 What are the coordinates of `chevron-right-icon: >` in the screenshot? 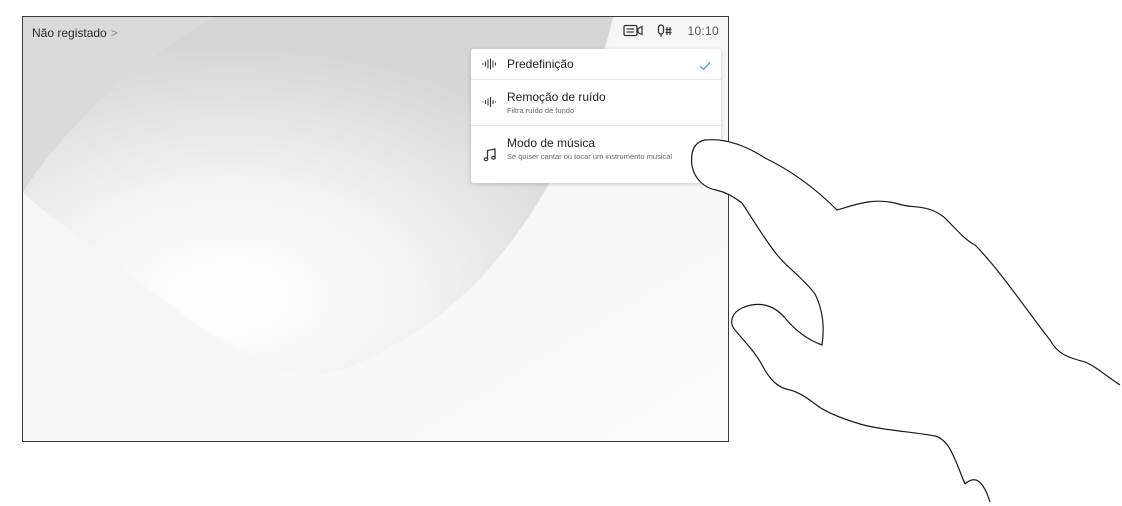 It's located at (114, 33).